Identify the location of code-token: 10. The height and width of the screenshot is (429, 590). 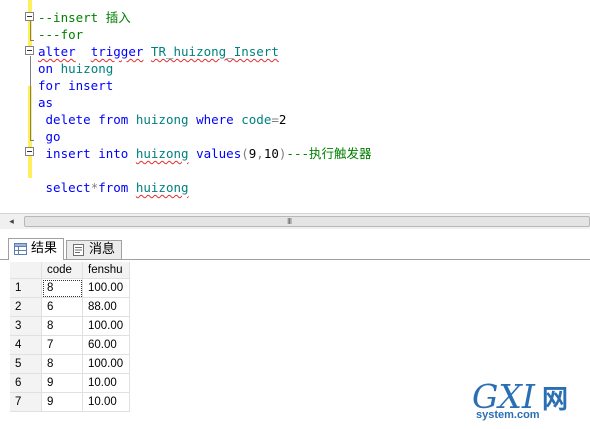
(271, 153).